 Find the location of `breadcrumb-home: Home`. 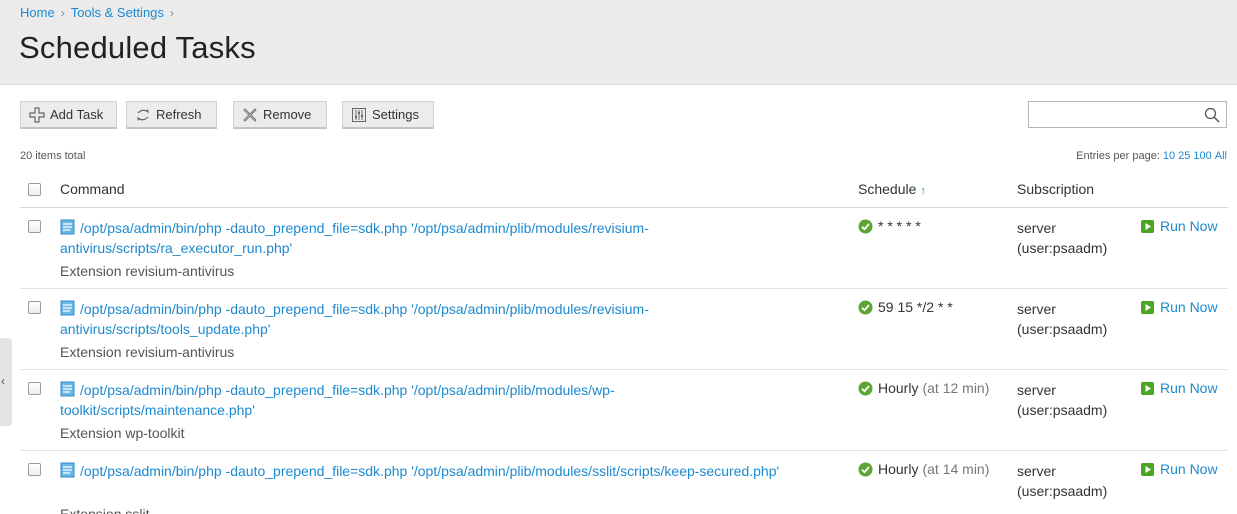

breadcrumb-home: Home is located at coordinates (37, 12).